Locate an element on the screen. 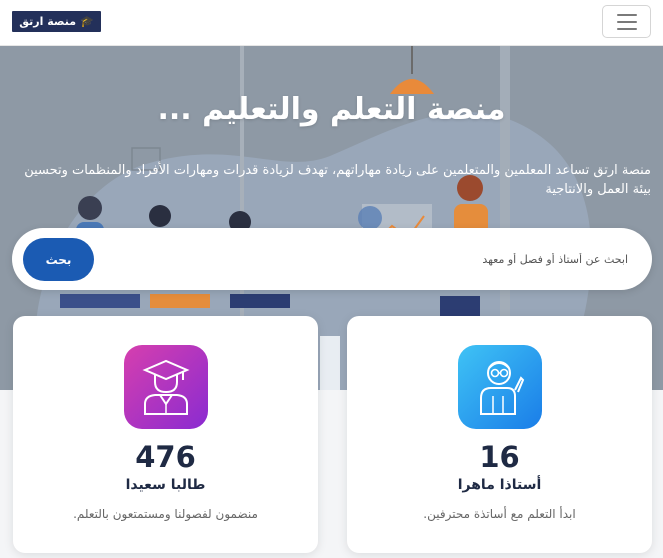 Image resolution: width=663 pixels, height=558 pixels. search-bar: بحث is located at coordinates (332, 259).